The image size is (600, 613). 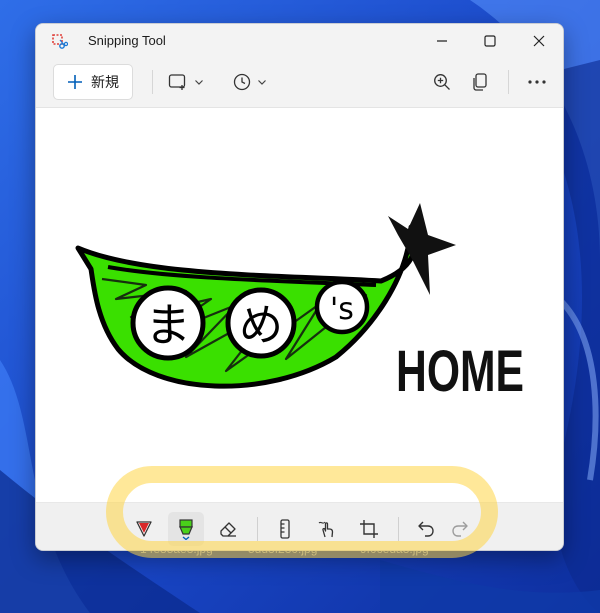 What do you see at coordinates (242, 82) in the screenshot?
I see `clock-icon` at bounding box center [242, 82].